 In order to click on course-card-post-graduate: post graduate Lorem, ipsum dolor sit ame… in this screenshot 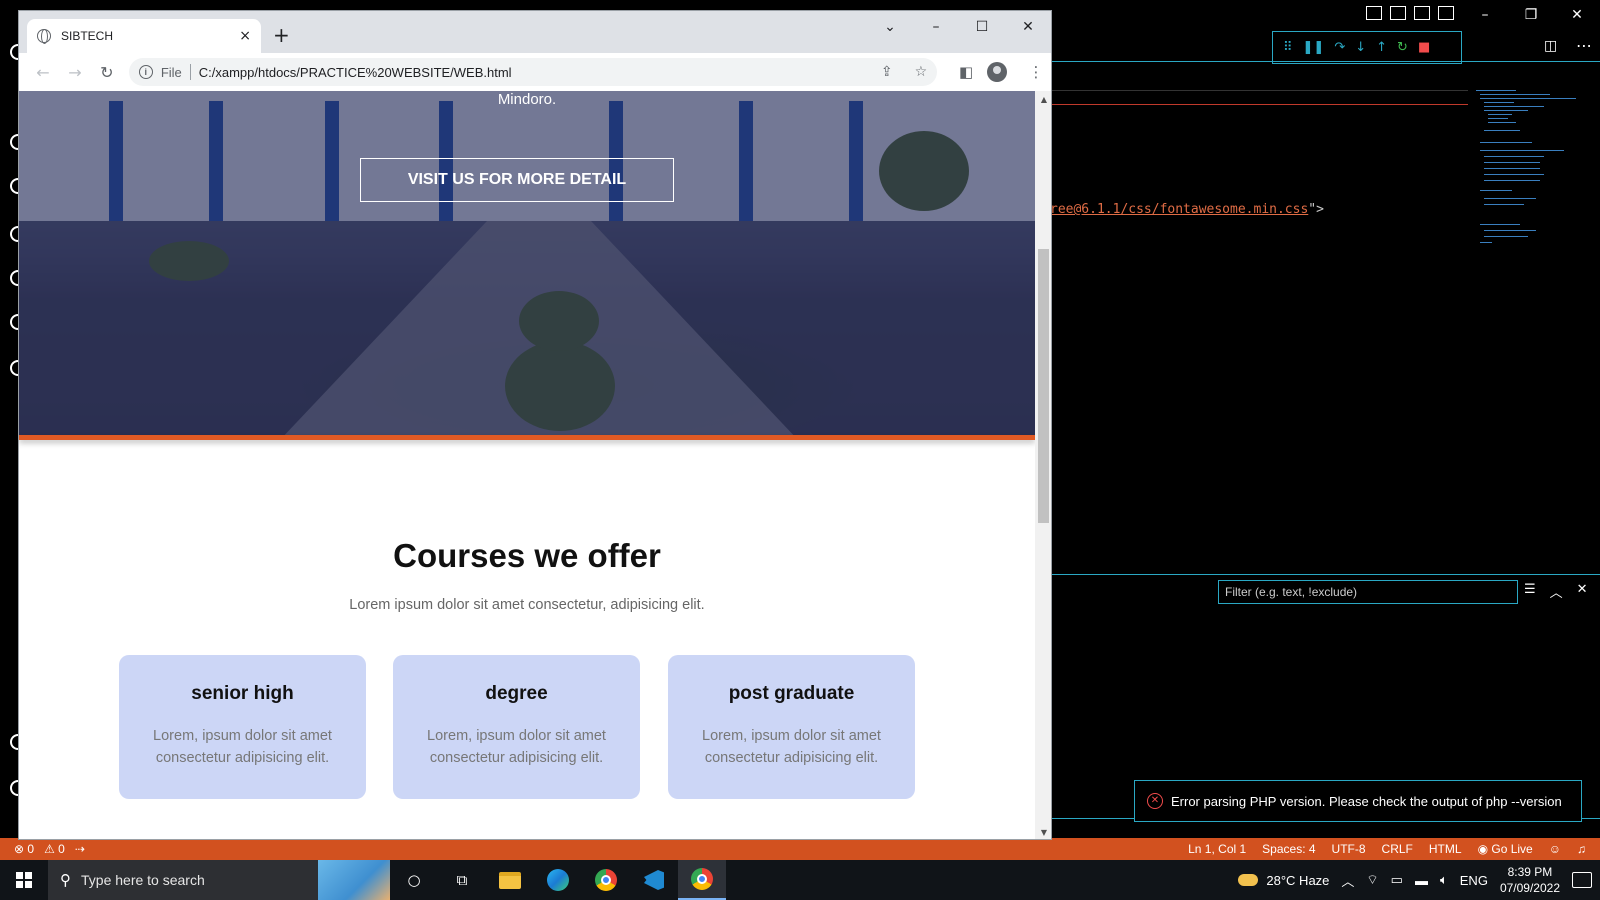, I will do `click(791, 727)`.